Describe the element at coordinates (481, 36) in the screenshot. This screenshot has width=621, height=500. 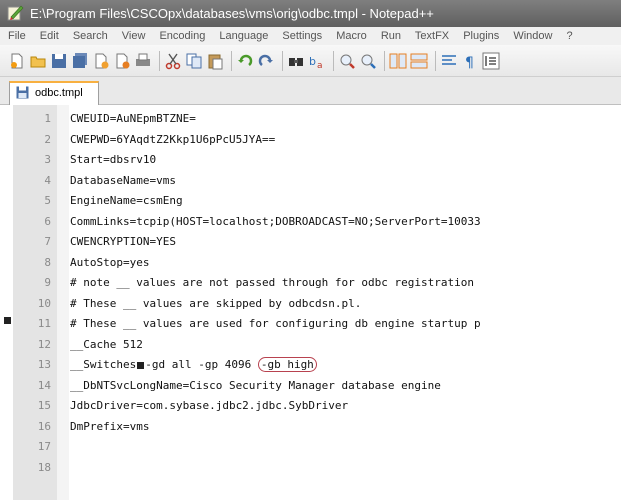
I see `menu-plugins: Plugins` at that location.